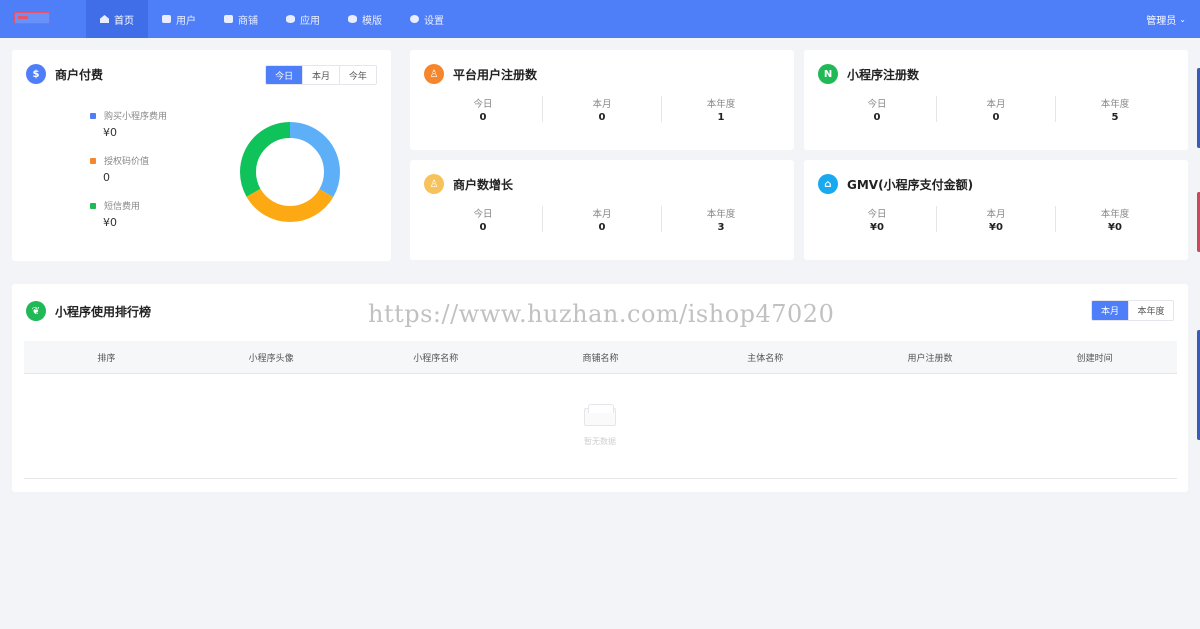 The height and width of the screenshot is (629, 1200). I want to click on chevron-down-icon: ⌄, so click(1182, 19).